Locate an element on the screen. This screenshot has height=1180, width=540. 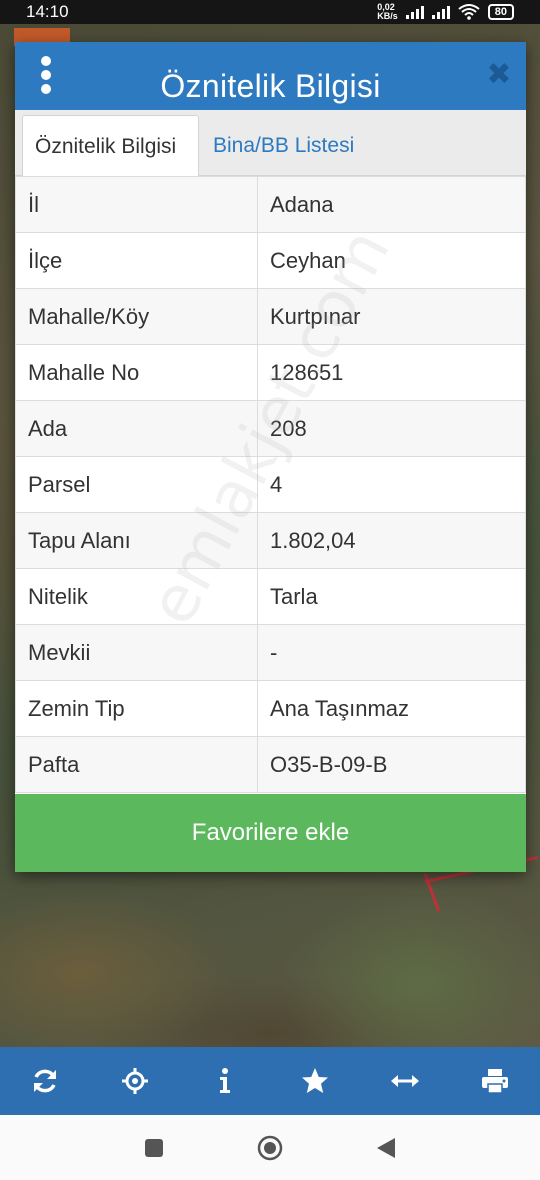
table-row: İlçe Ceyhan is located at coordinates (270, 260).